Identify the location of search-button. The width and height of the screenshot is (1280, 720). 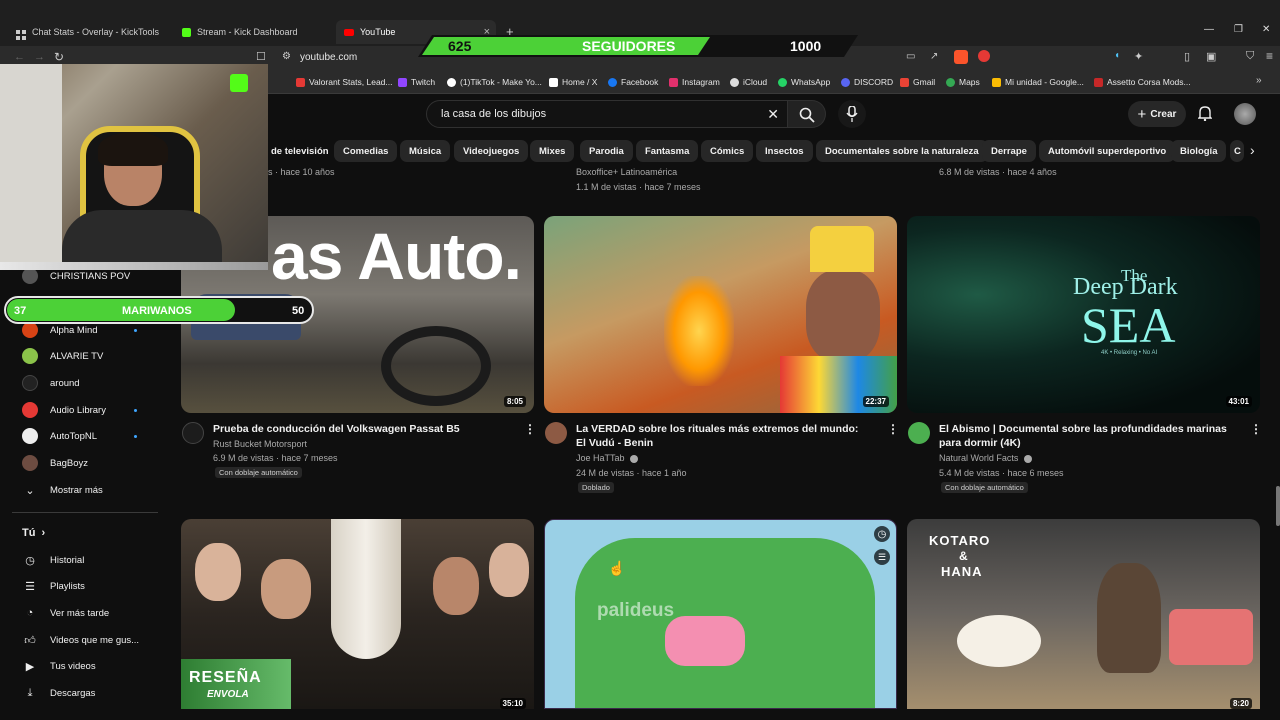
(807, 114).